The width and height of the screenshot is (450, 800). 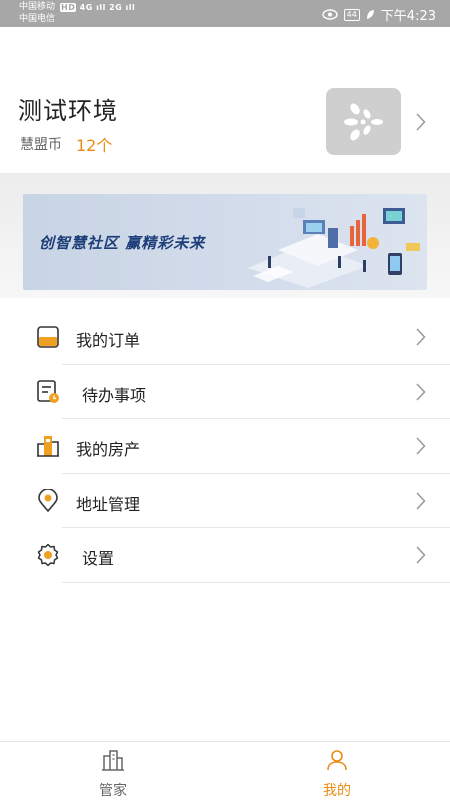 I want to click on bottom-nav: 管家 我的, so click(x=225, y=770).